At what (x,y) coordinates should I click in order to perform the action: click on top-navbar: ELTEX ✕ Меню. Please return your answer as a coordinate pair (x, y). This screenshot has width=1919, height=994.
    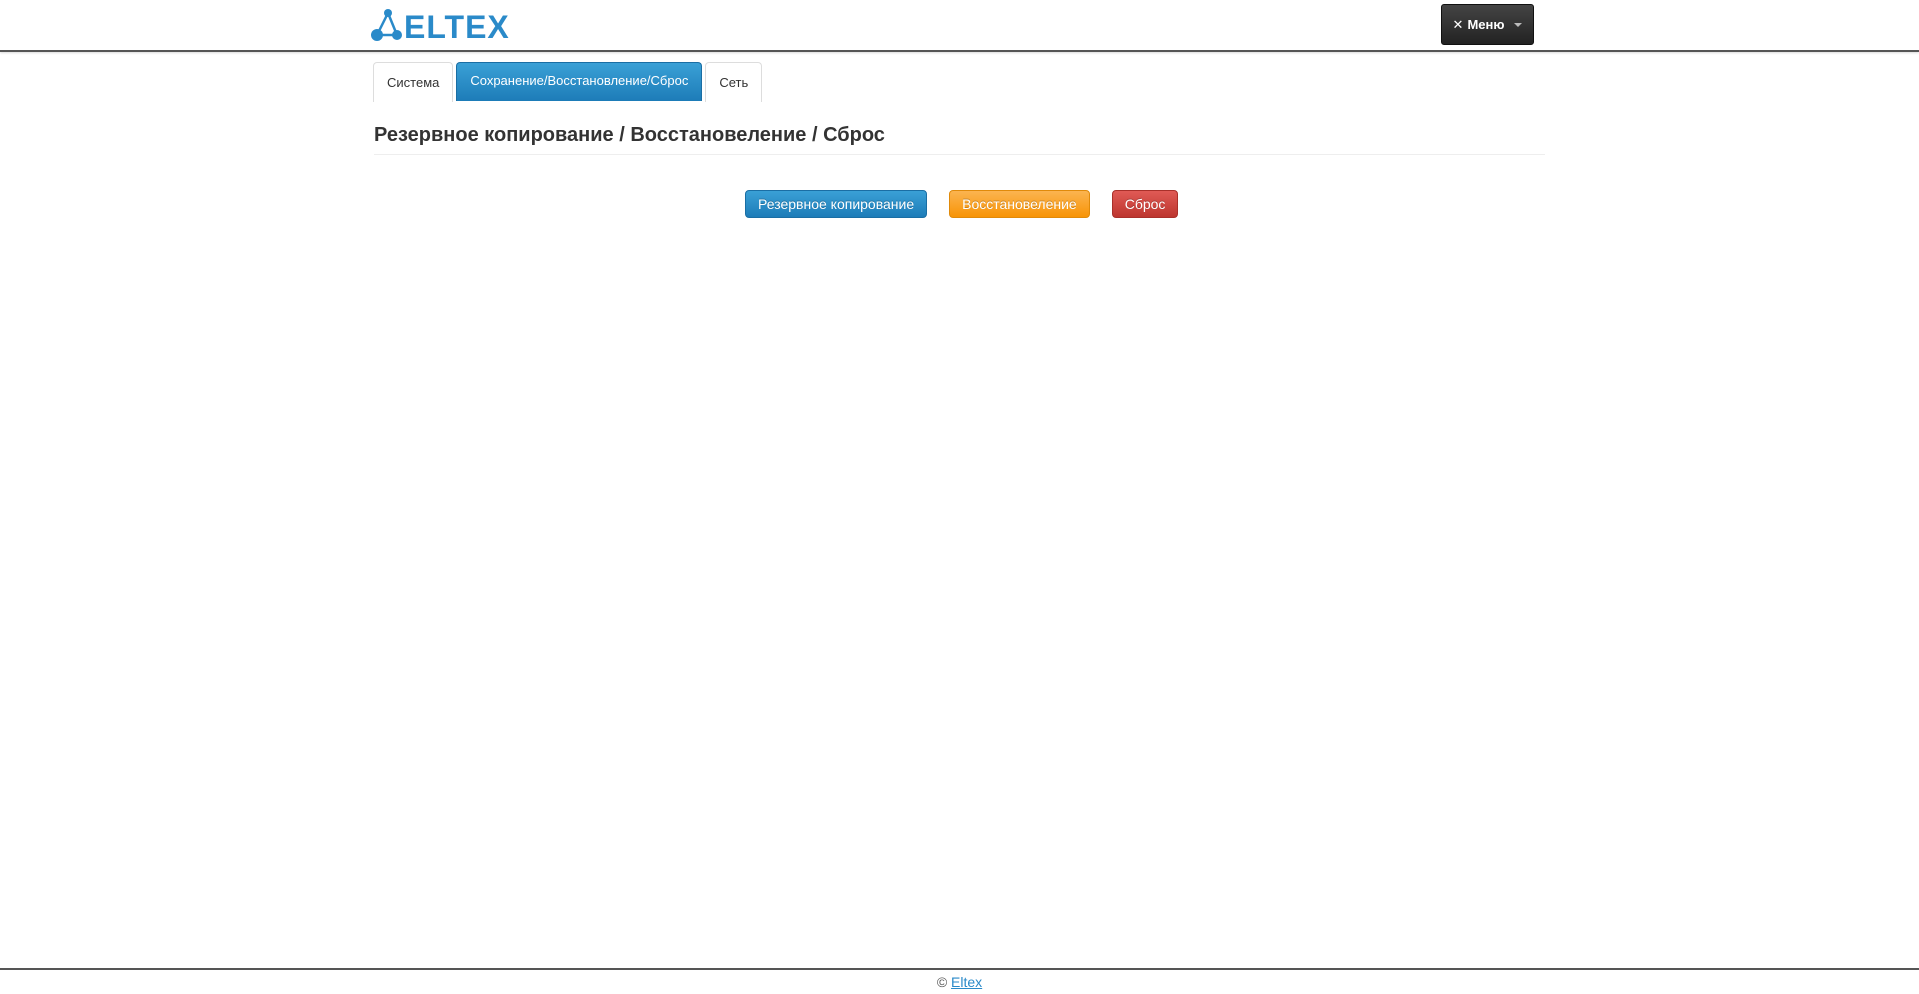
    Looking at the image, I should click on (959, 26).